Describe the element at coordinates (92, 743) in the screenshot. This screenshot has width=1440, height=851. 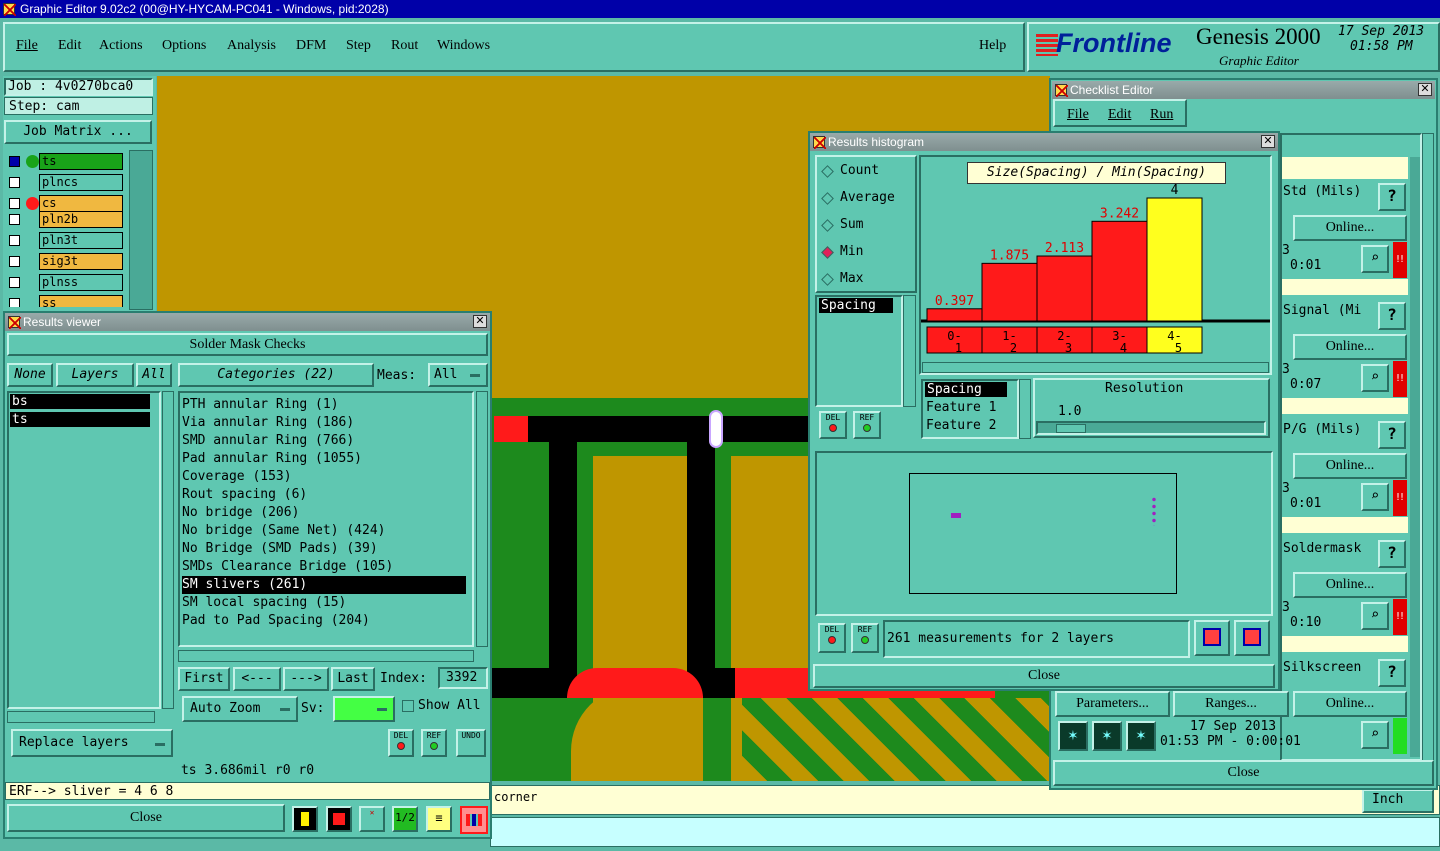
I see `replace-layers-select: Replace layers` at that location.